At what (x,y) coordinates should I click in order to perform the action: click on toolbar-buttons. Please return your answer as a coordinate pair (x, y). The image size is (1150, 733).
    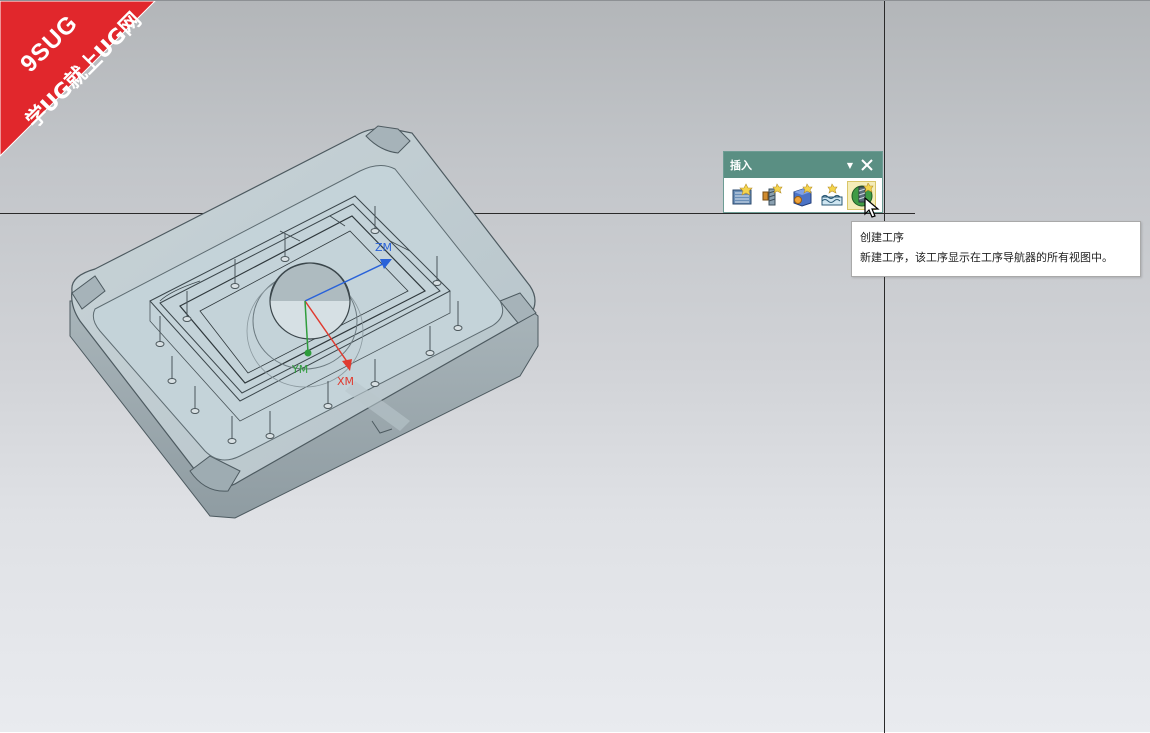
    Looking at the image, I should click on (803, 195).